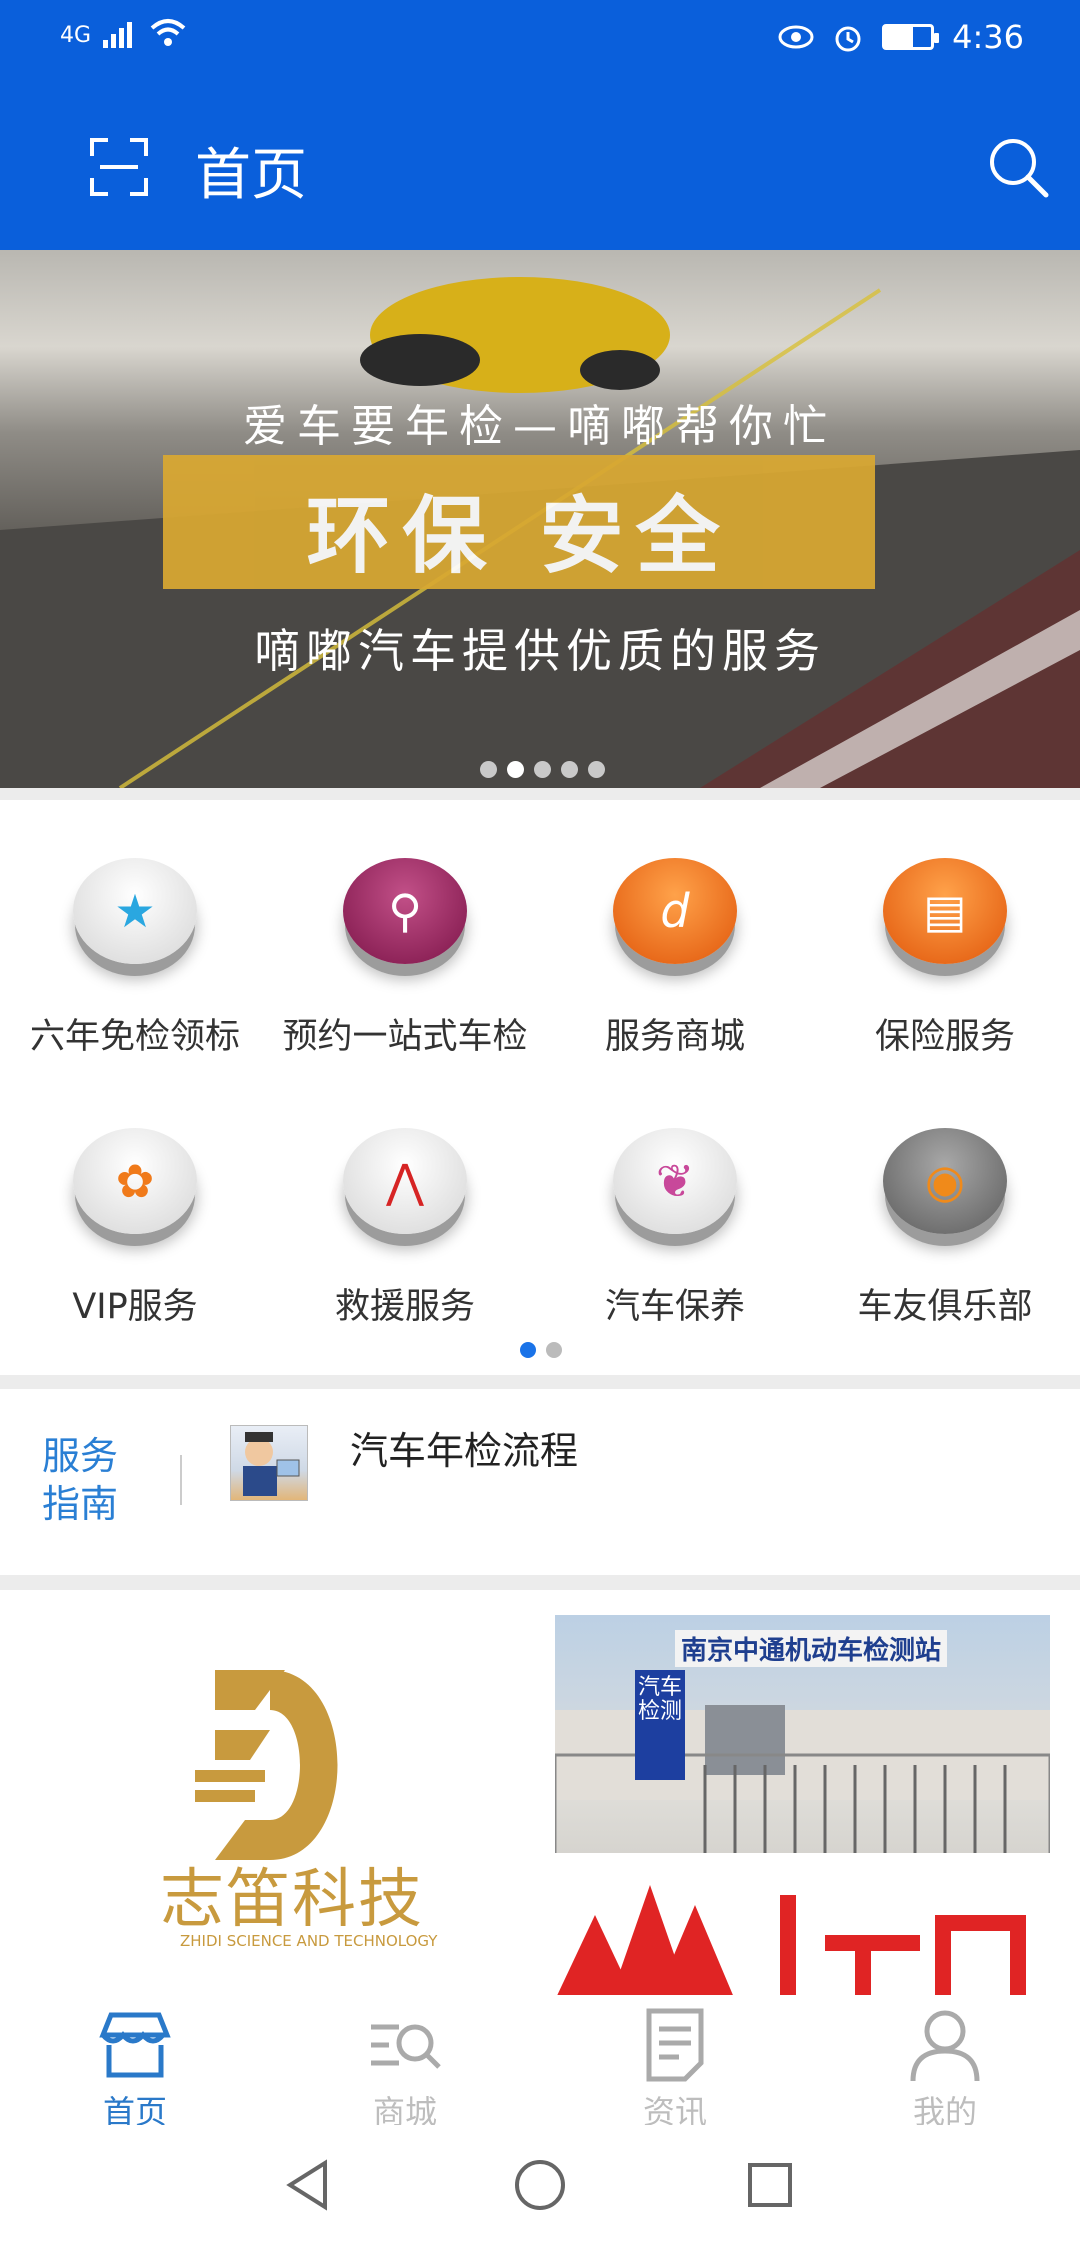 The image size is (1080, 2244). What do you see at coordinates (405, 911) in the screenshot?
I see `key-icon: ⚲` at bounding box center [405, 911].